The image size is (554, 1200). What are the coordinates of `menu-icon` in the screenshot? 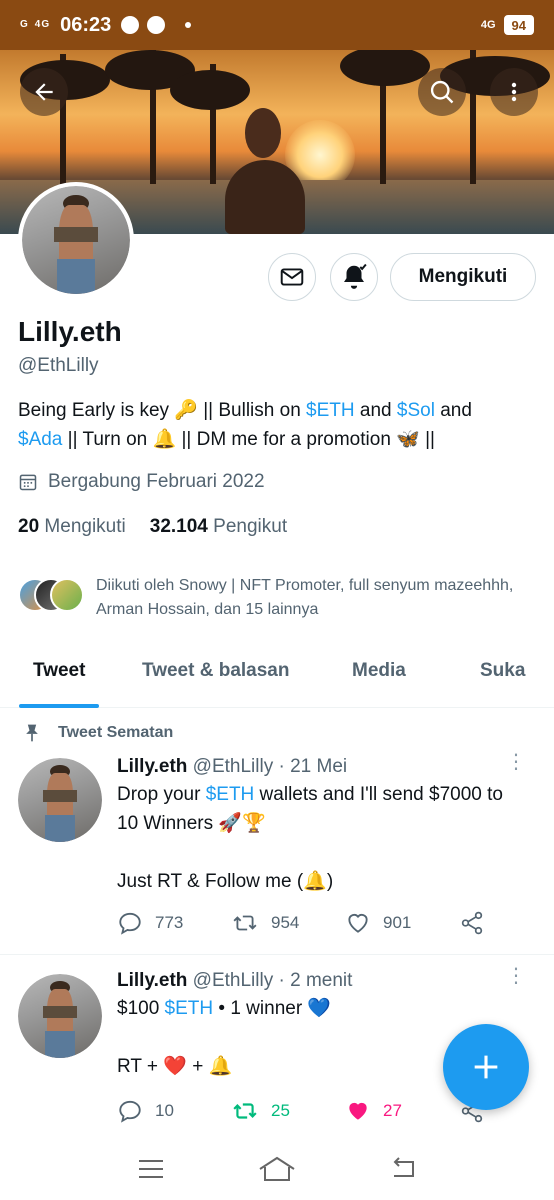 It's located at (150, 1168).